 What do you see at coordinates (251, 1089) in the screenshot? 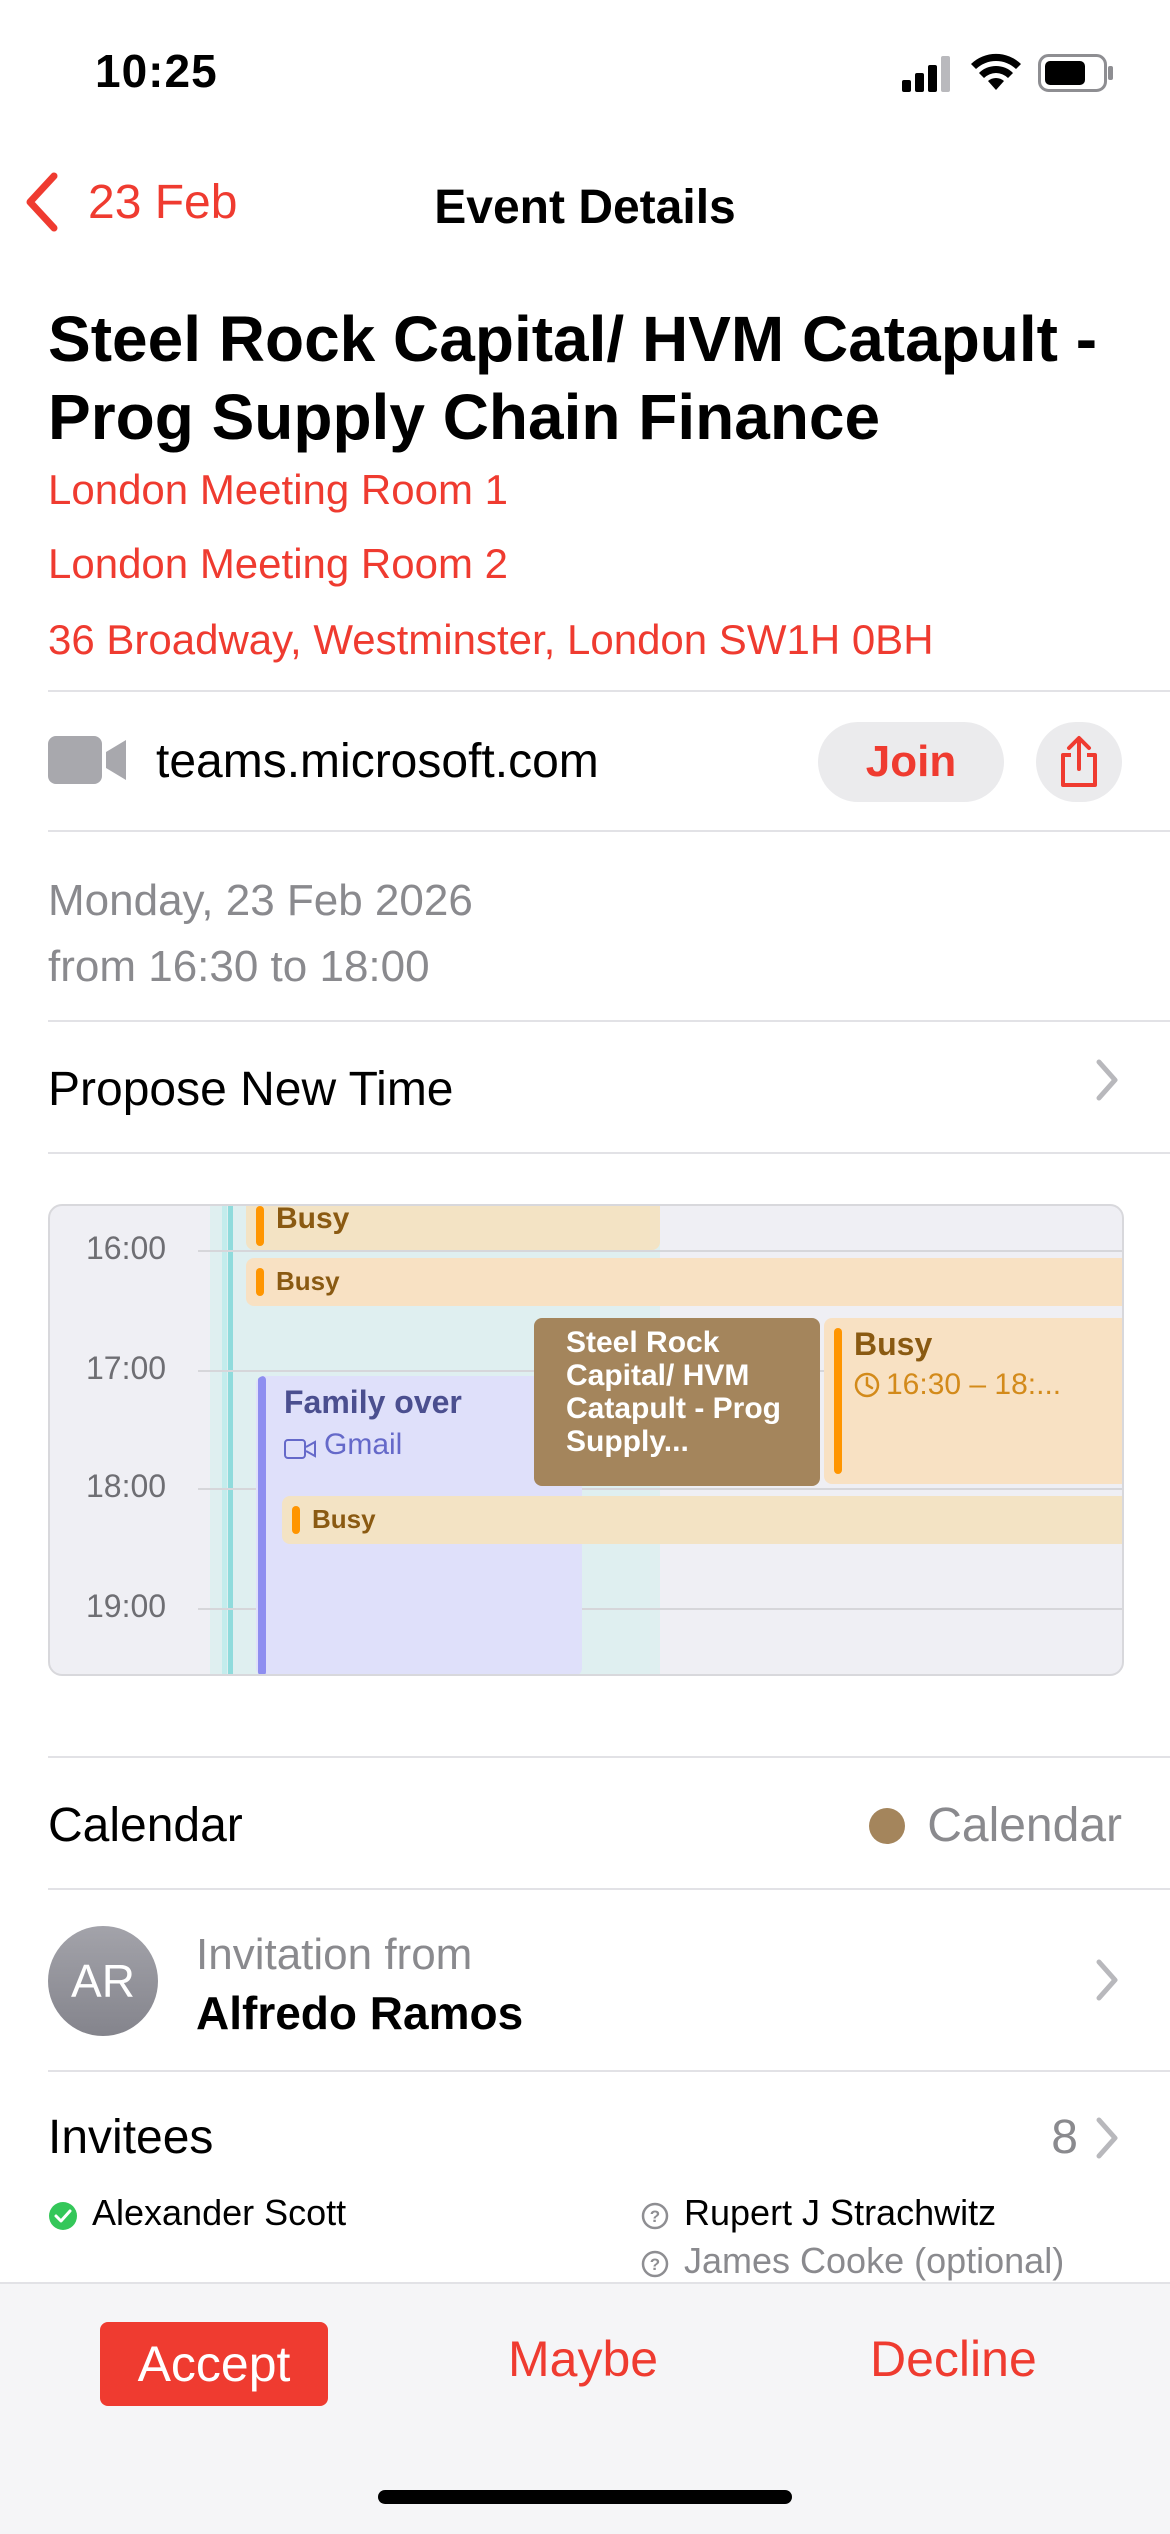
I see `propose-new-time-button: Propose New Time` at bounding box center [251, 1089].